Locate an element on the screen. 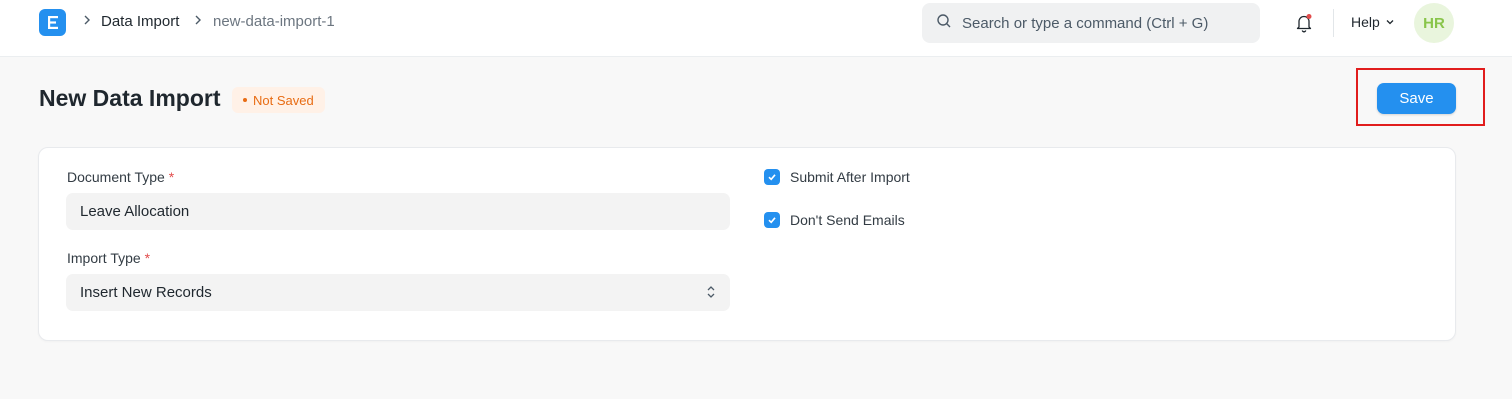  navbar-divider is located at coordinates (1333, 23).